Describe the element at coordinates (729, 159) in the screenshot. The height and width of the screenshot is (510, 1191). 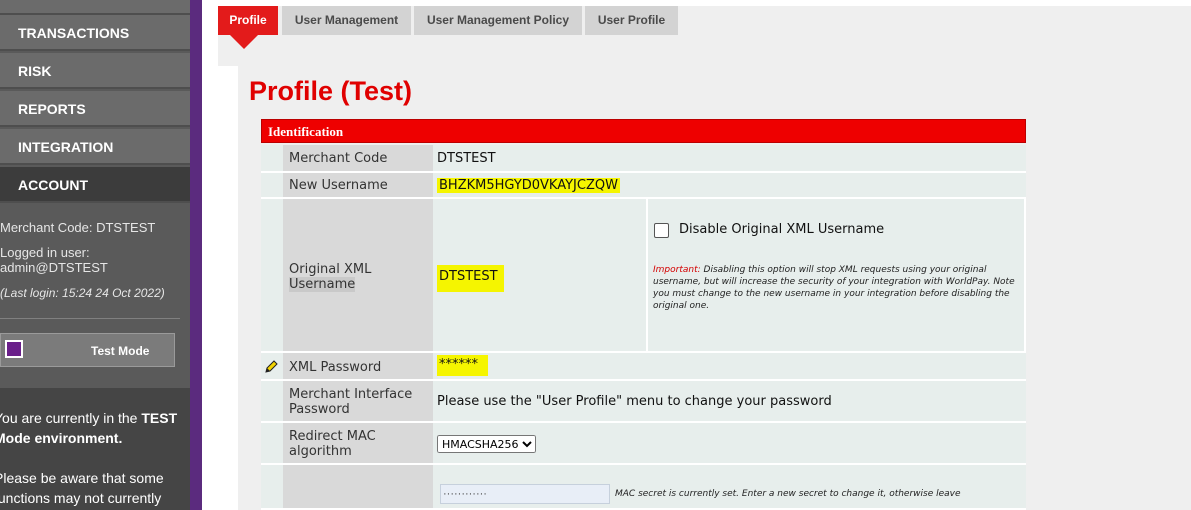
I see `merchant-code-value: DTSTEST` at that location.